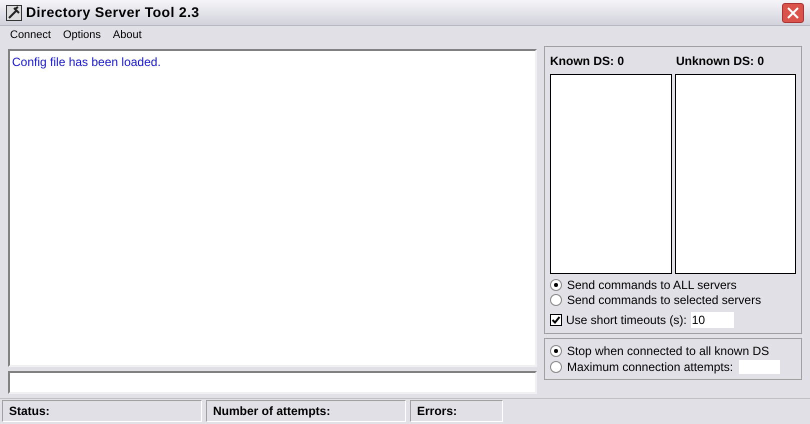 This screenshot has width=810, height=424. Describe the element at coordinates (556, 320) in the screenshot. I see `checkbox` at that location.